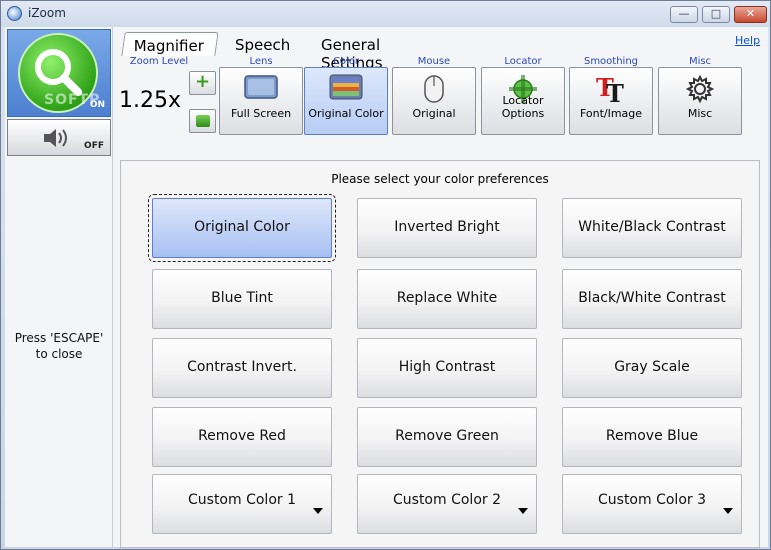 The height and width of the screenshot is (550, 771). I want to click on svg-text: T, so click(615, 91).